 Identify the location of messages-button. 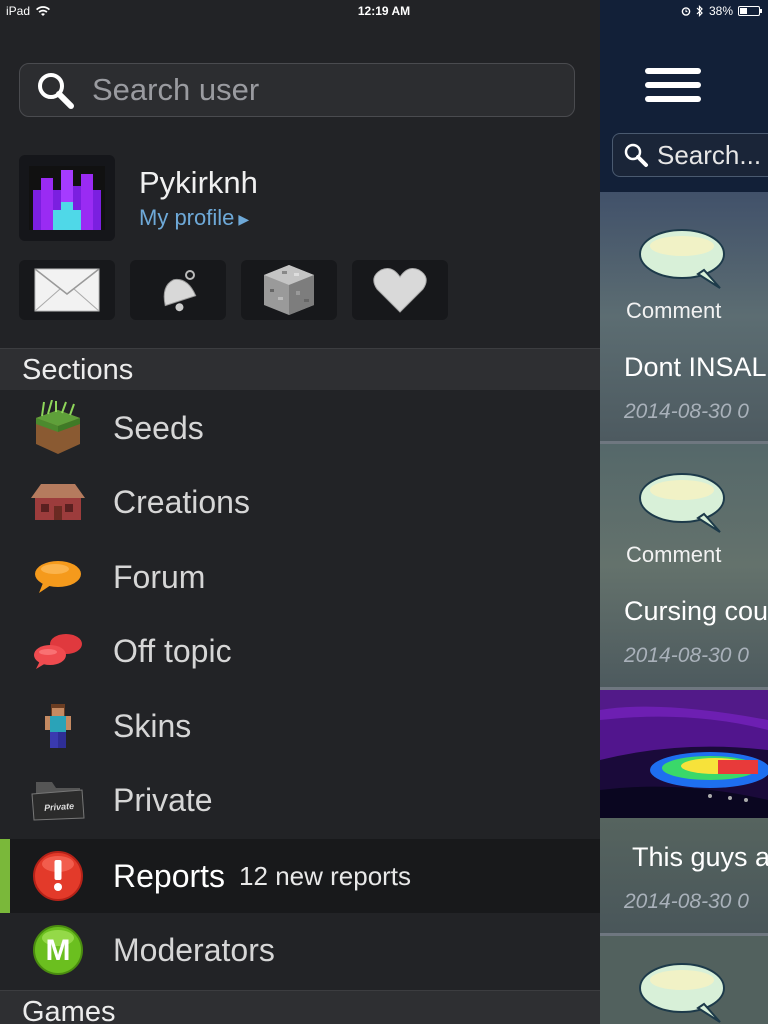
(67, 290).